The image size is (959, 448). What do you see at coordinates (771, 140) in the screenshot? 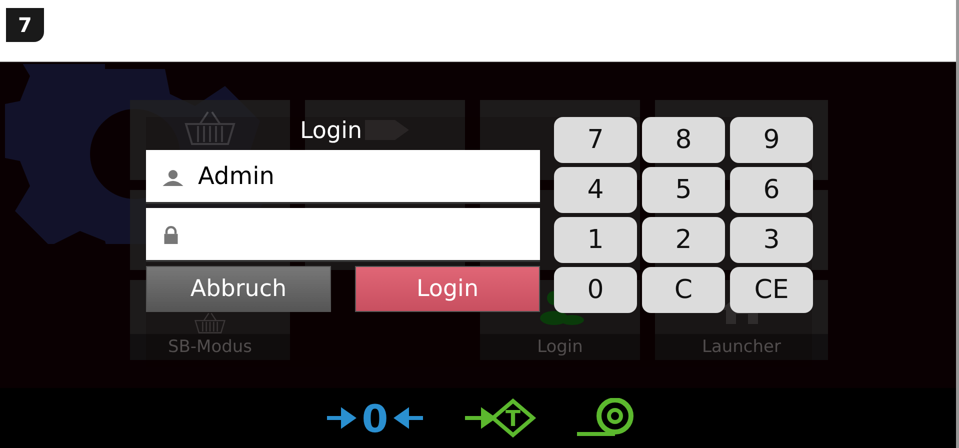
I see `keypad-key: 9` at bounding box center [771, 140].